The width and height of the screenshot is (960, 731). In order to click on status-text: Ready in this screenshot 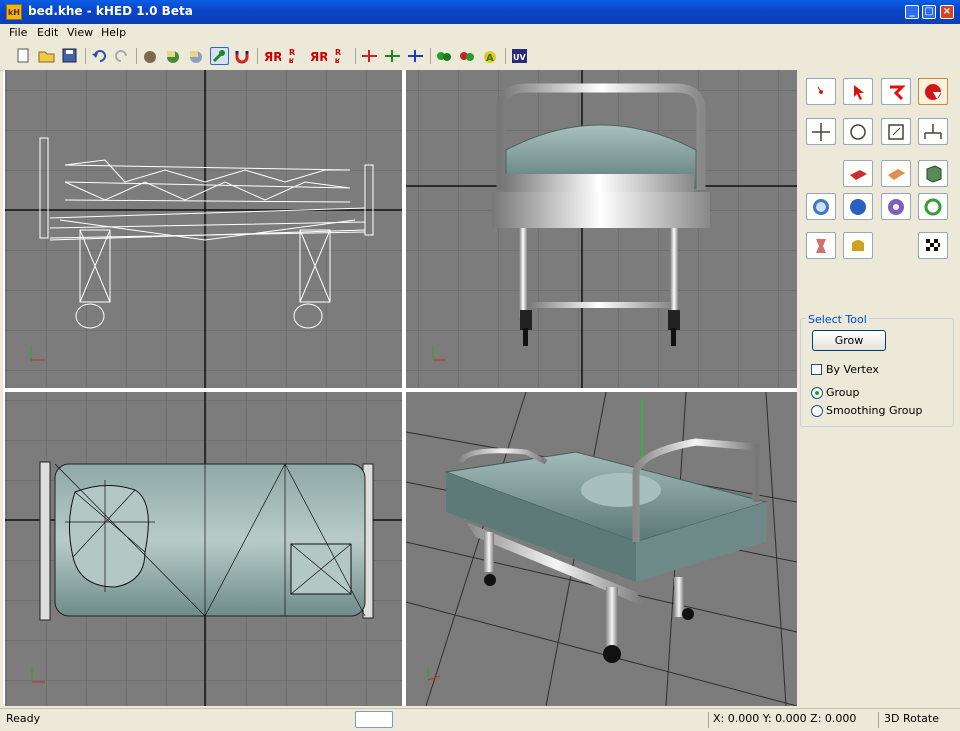, I will do `click(23, 718)`.